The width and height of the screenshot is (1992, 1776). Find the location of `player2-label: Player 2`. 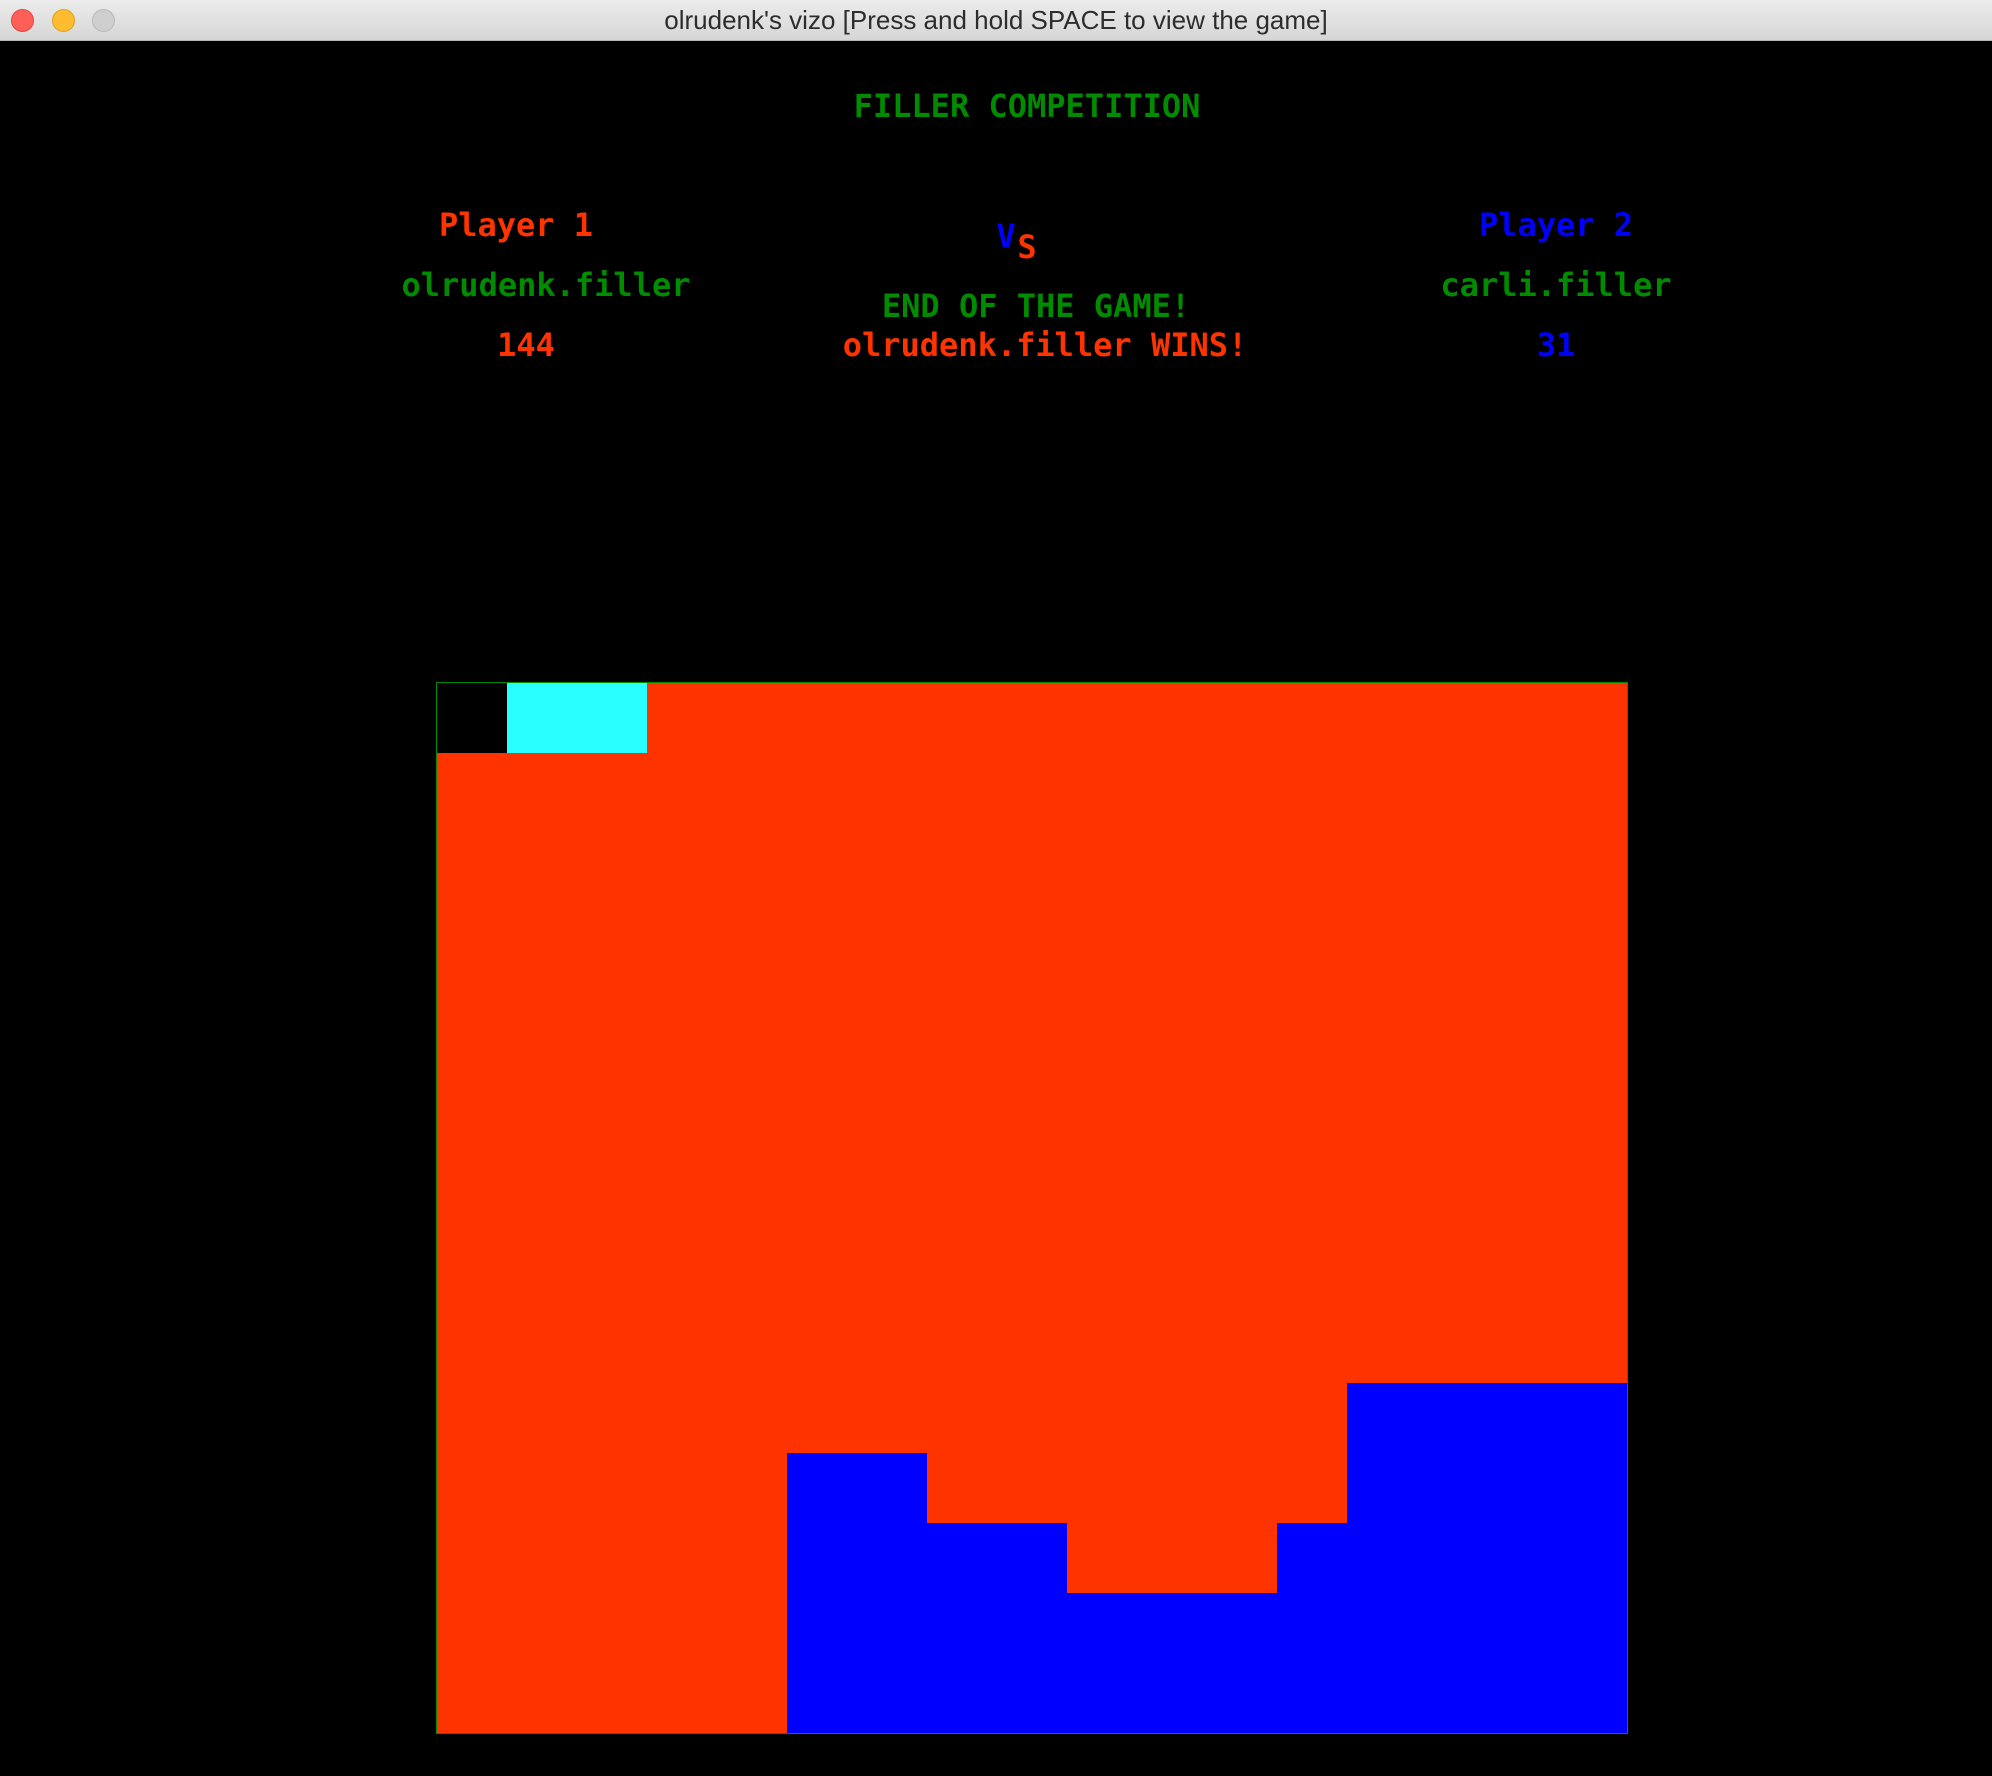

player2-label: Player 2 is located at coordinates (1556, 225).